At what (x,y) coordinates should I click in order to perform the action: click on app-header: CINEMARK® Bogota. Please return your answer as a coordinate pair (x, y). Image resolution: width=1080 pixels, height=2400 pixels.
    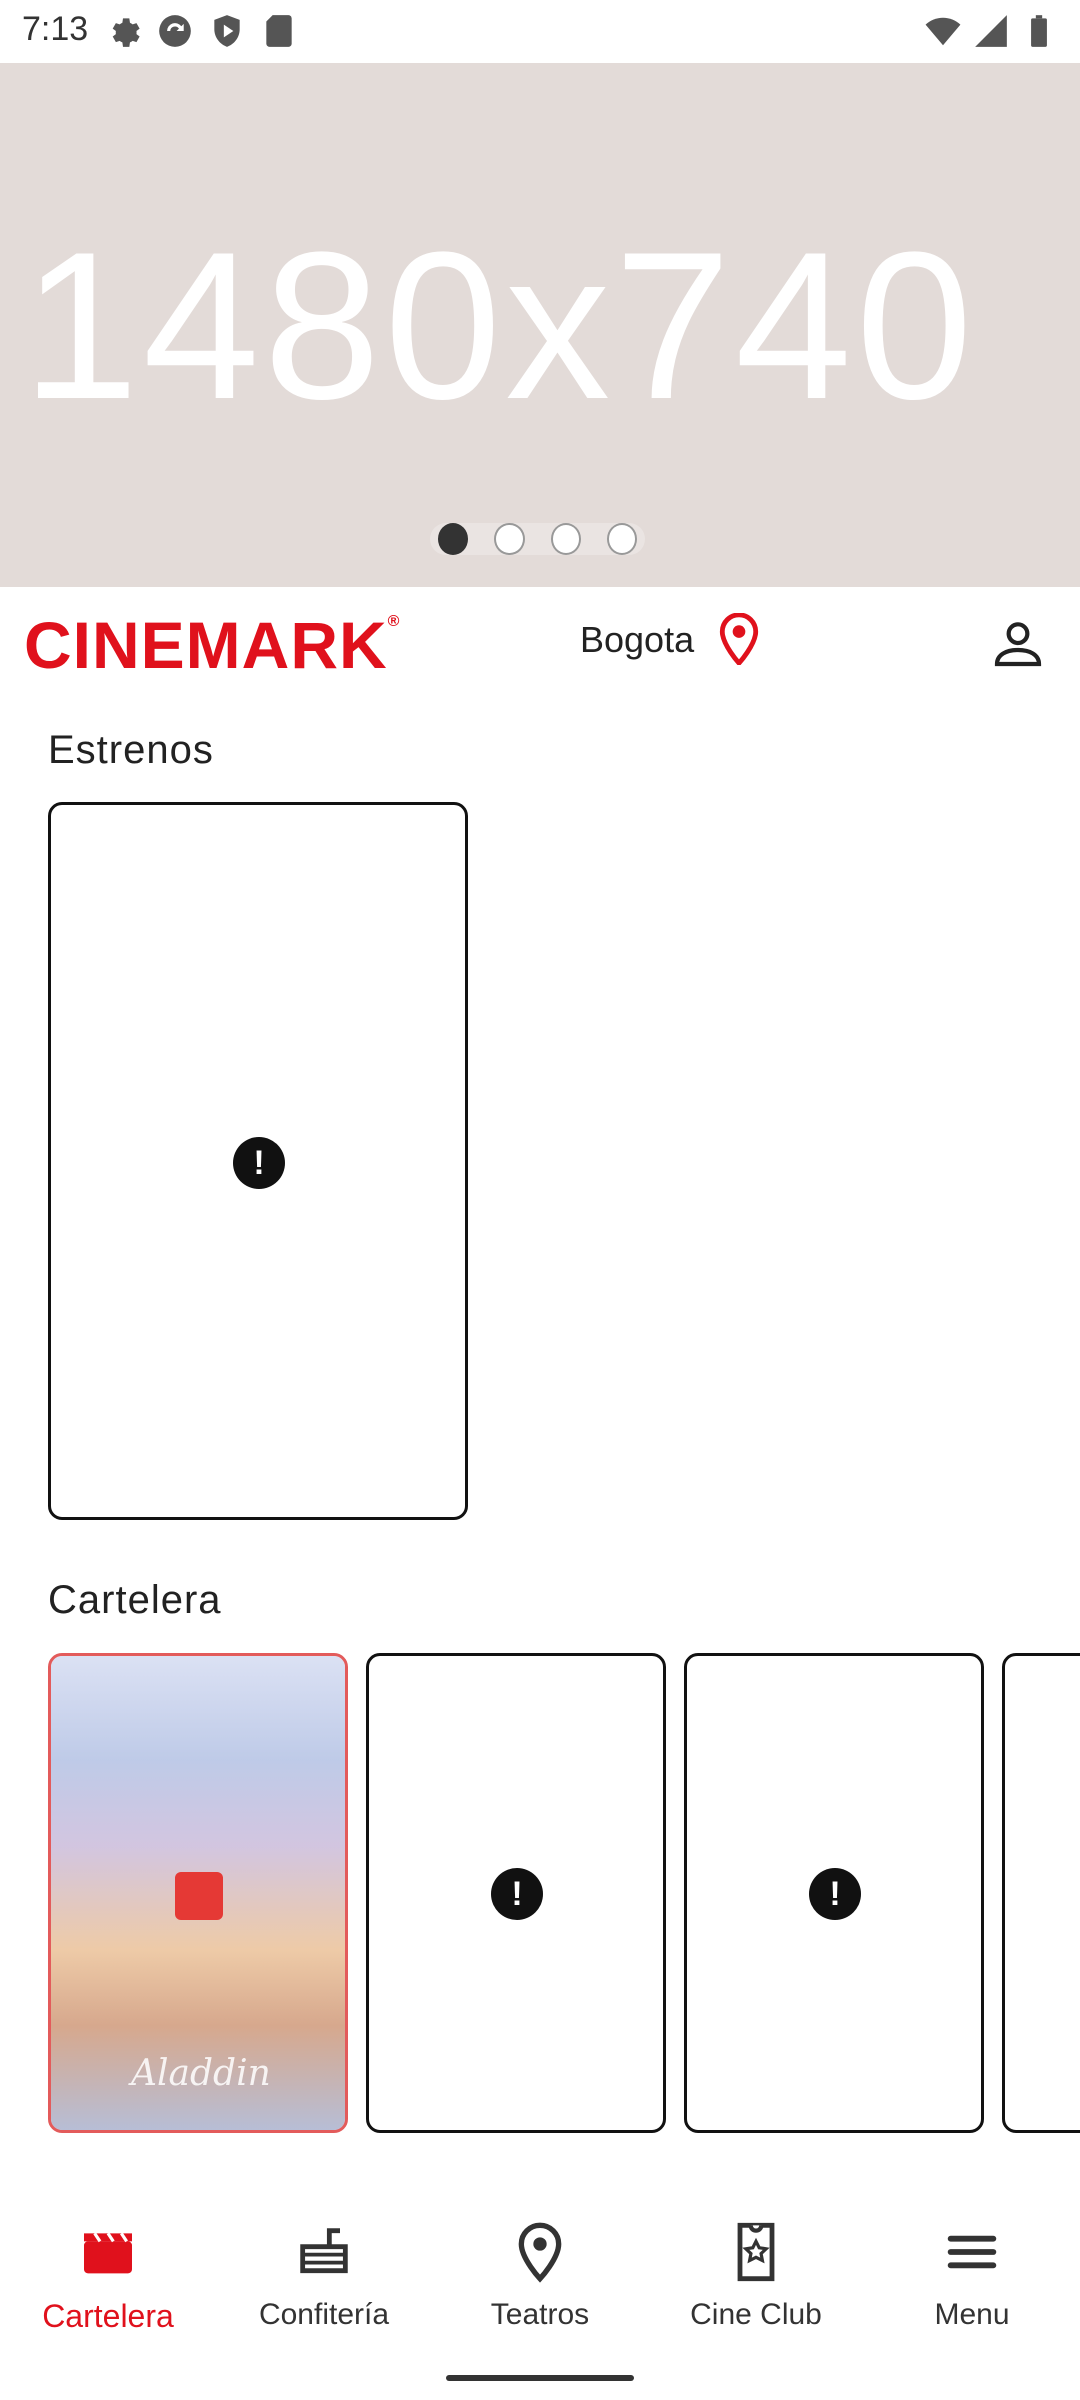
    Looking at the image, I should click on (540, 642).